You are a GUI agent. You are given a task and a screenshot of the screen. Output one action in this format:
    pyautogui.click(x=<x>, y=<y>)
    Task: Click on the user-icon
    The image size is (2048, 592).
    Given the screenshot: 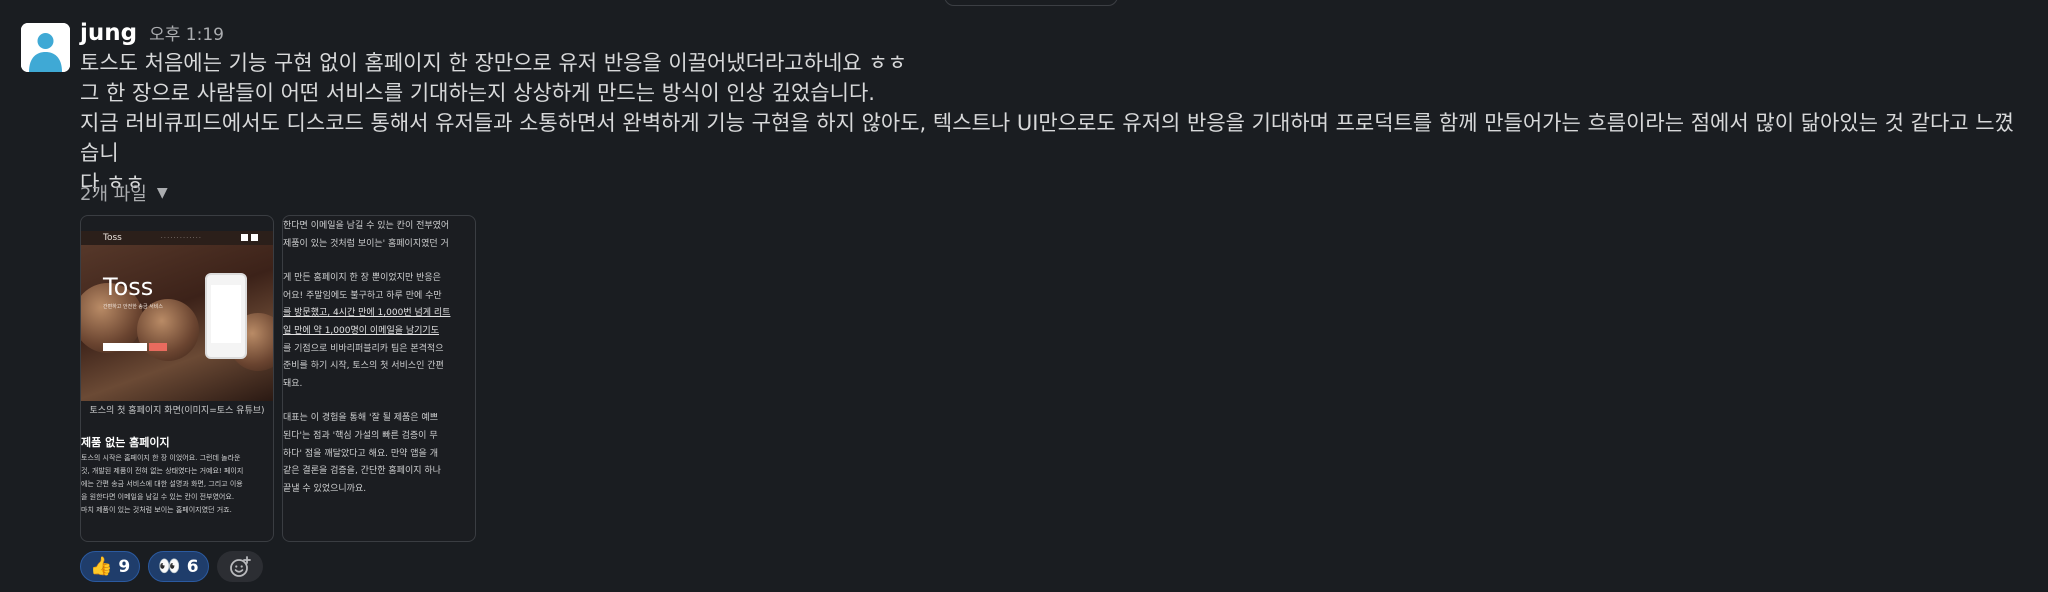 What is the action you would take?
    pyautogui.click(x=45, y=47)
    